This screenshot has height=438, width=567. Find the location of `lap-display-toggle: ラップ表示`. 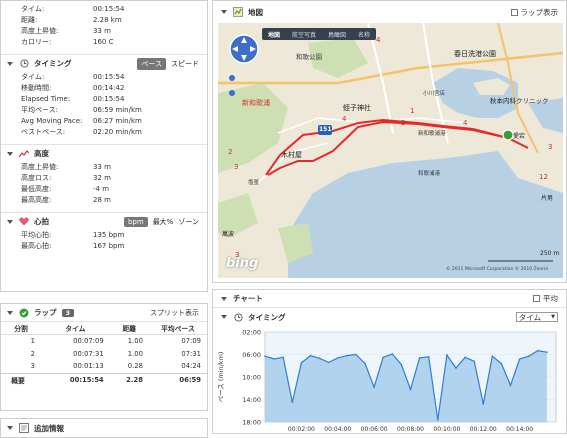

lap-display-toggle: ラップ表示 is located at coordinates (534, 12).